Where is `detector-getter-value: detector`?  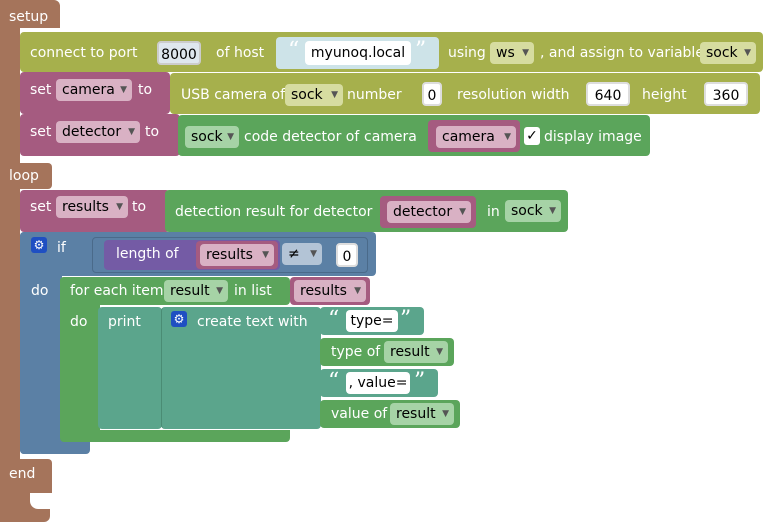
detector-getter-value: detector is located at coordinates (423, 212).